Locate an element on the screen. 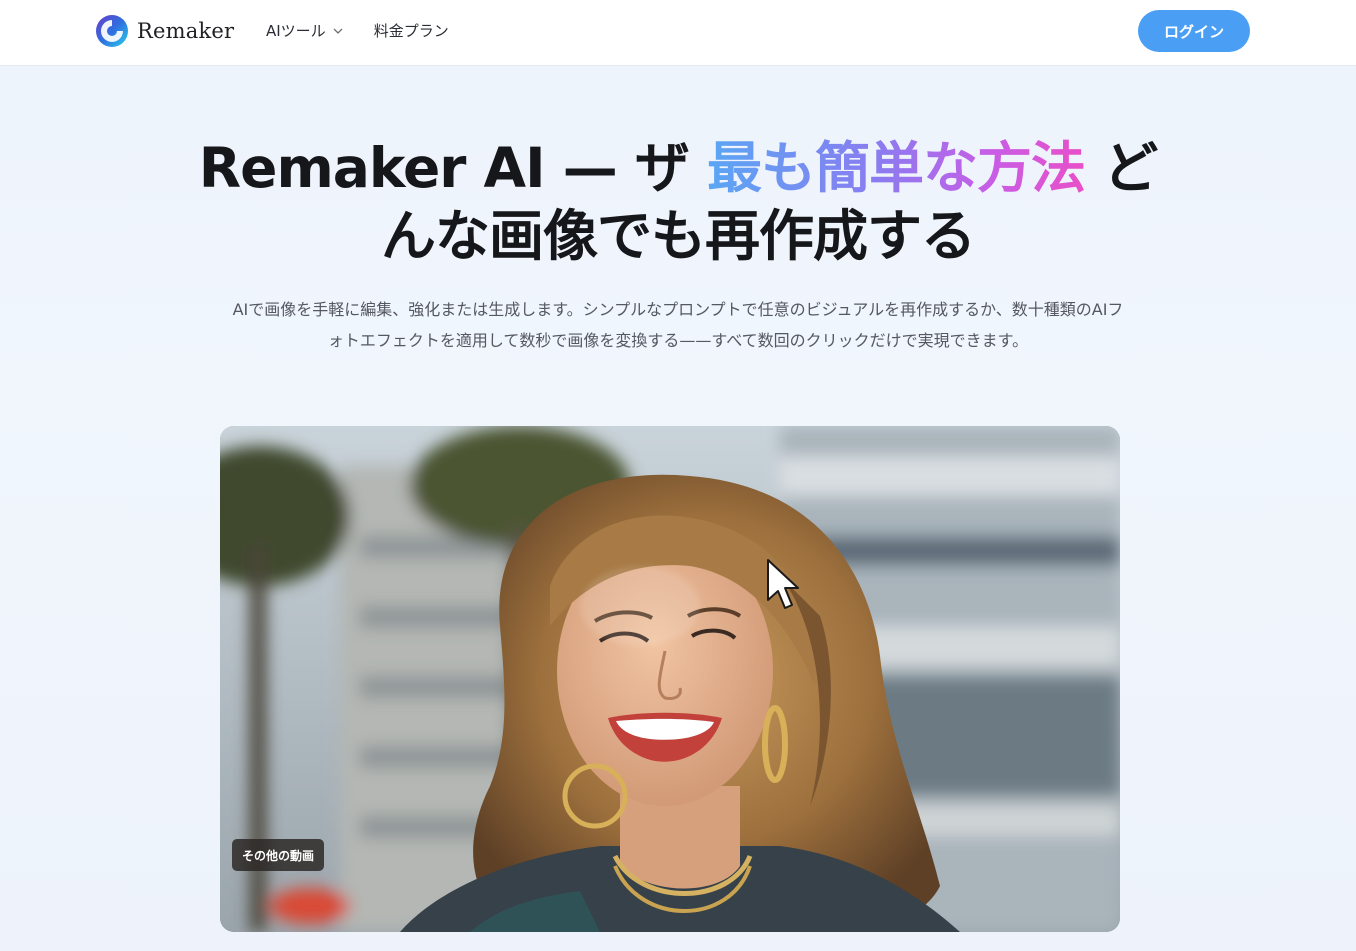 The height and width of the screenshot is (951, 1356). site-header: Remaker AIツール 料金プラン ログイン is located at coordinates (678, 33).